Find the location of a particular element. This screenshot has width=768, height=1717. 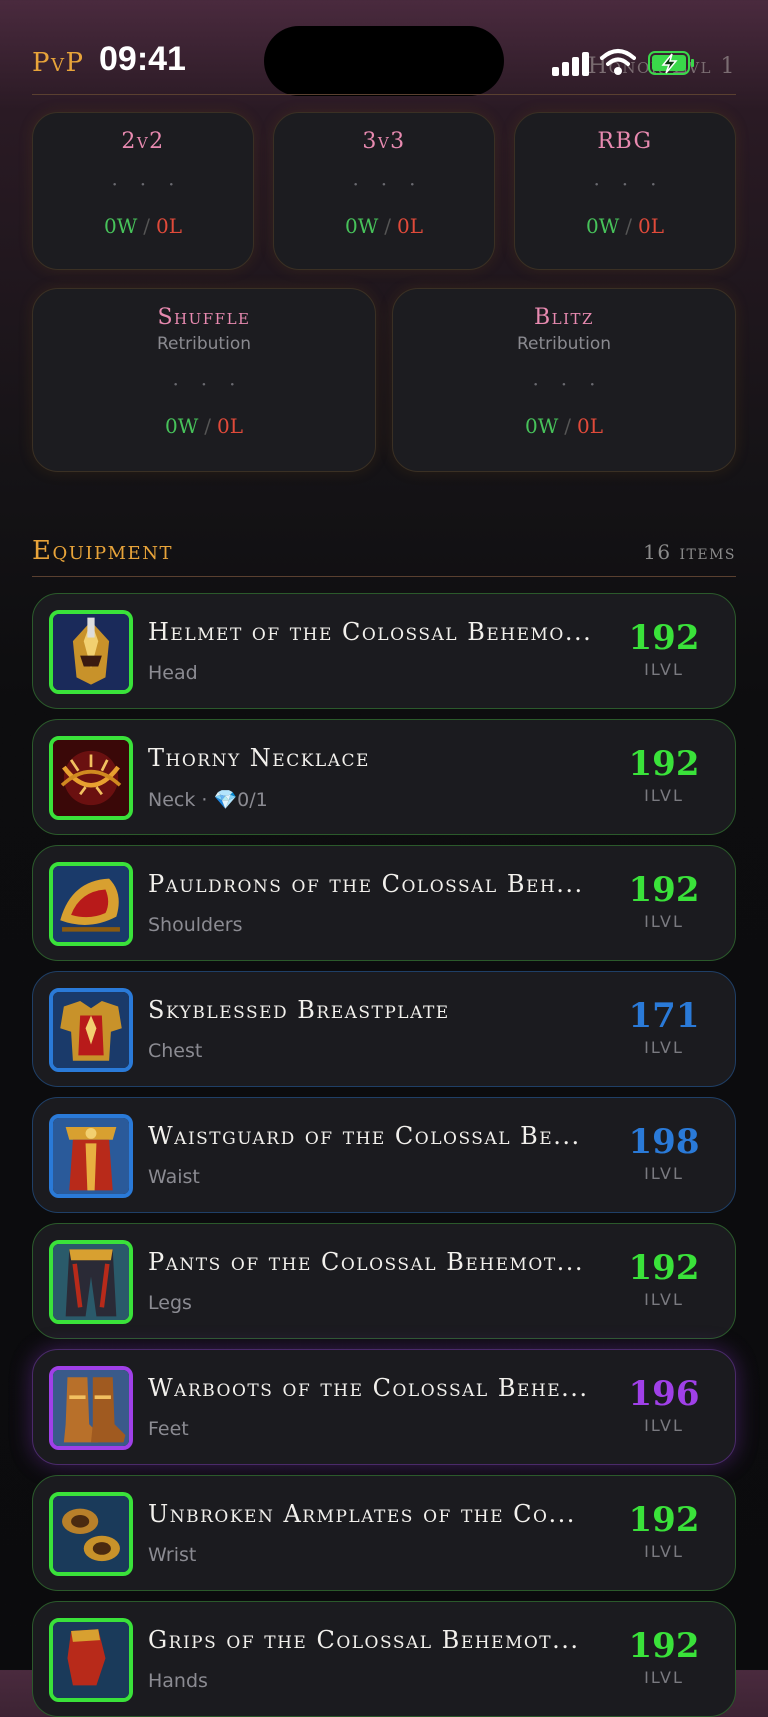

equipment-section-title: Equipment is located at coordinates (102, 551).